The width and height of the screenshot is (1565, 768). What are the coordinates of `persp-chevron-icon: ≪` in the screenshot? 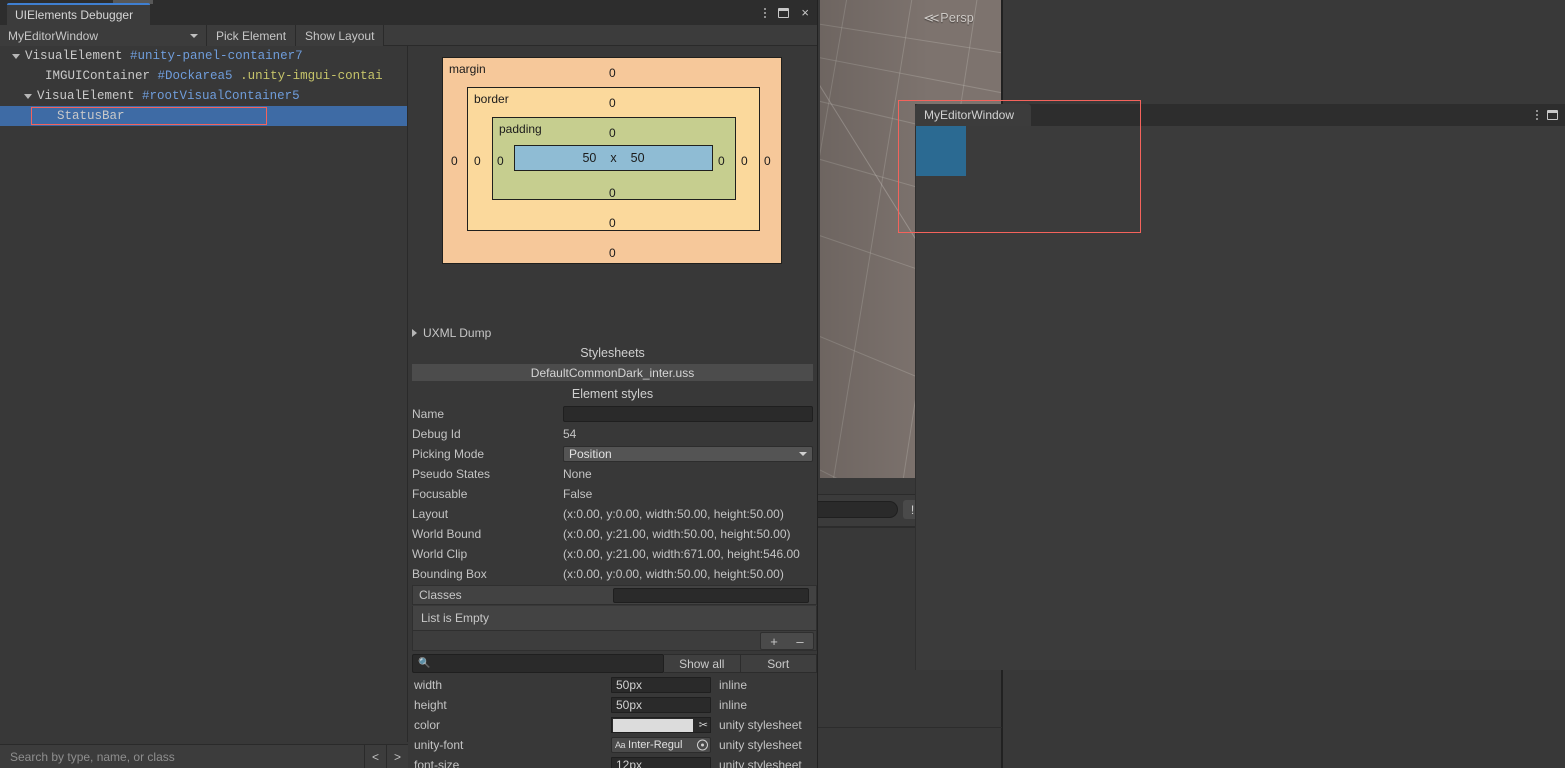 It's located at (931, 18).